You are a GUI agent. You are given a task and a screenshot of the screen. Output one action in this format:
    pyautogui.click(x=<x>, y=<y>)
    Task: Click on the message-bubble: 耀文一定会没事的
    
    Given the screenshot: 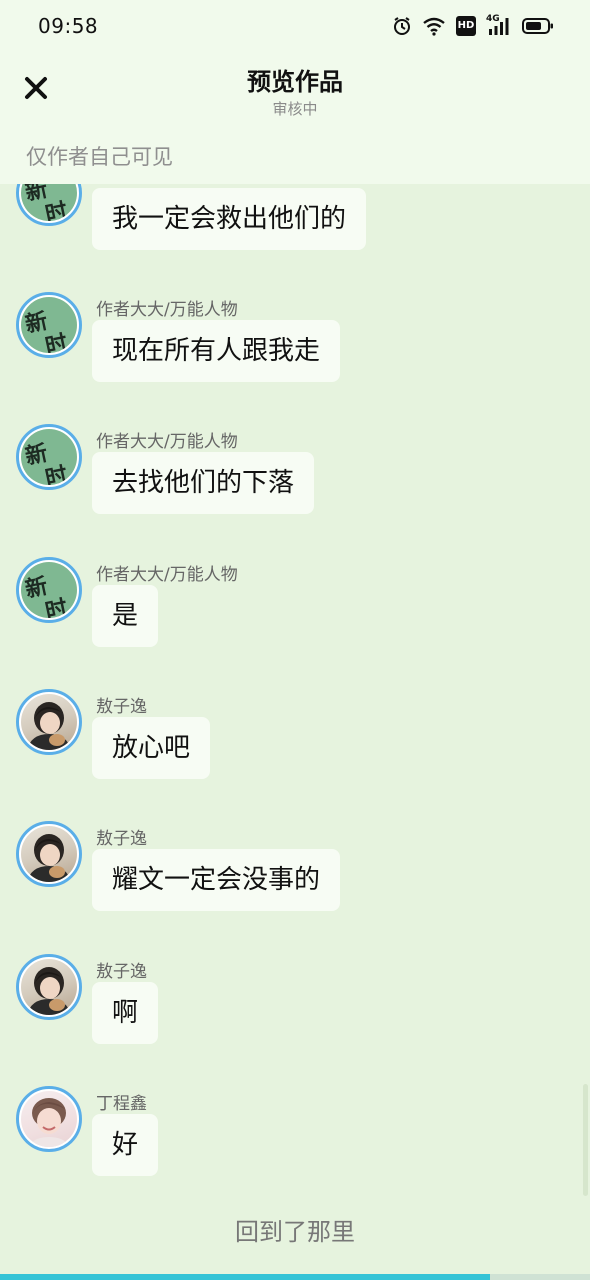 What is the action you would take?
    pyautogui.click(x=216, y=880)
    